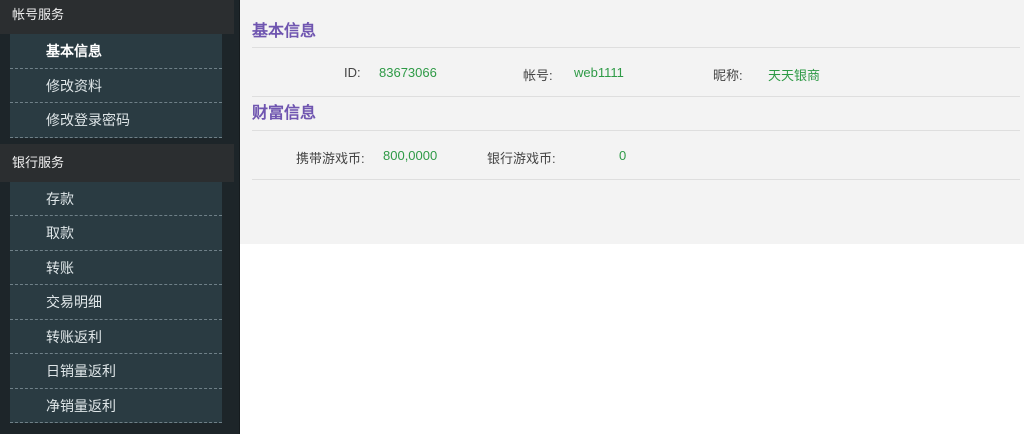  Describe the element at coordinates (794, 75) in the screenshot. I see `nickname-value: 天天银商` at that location.